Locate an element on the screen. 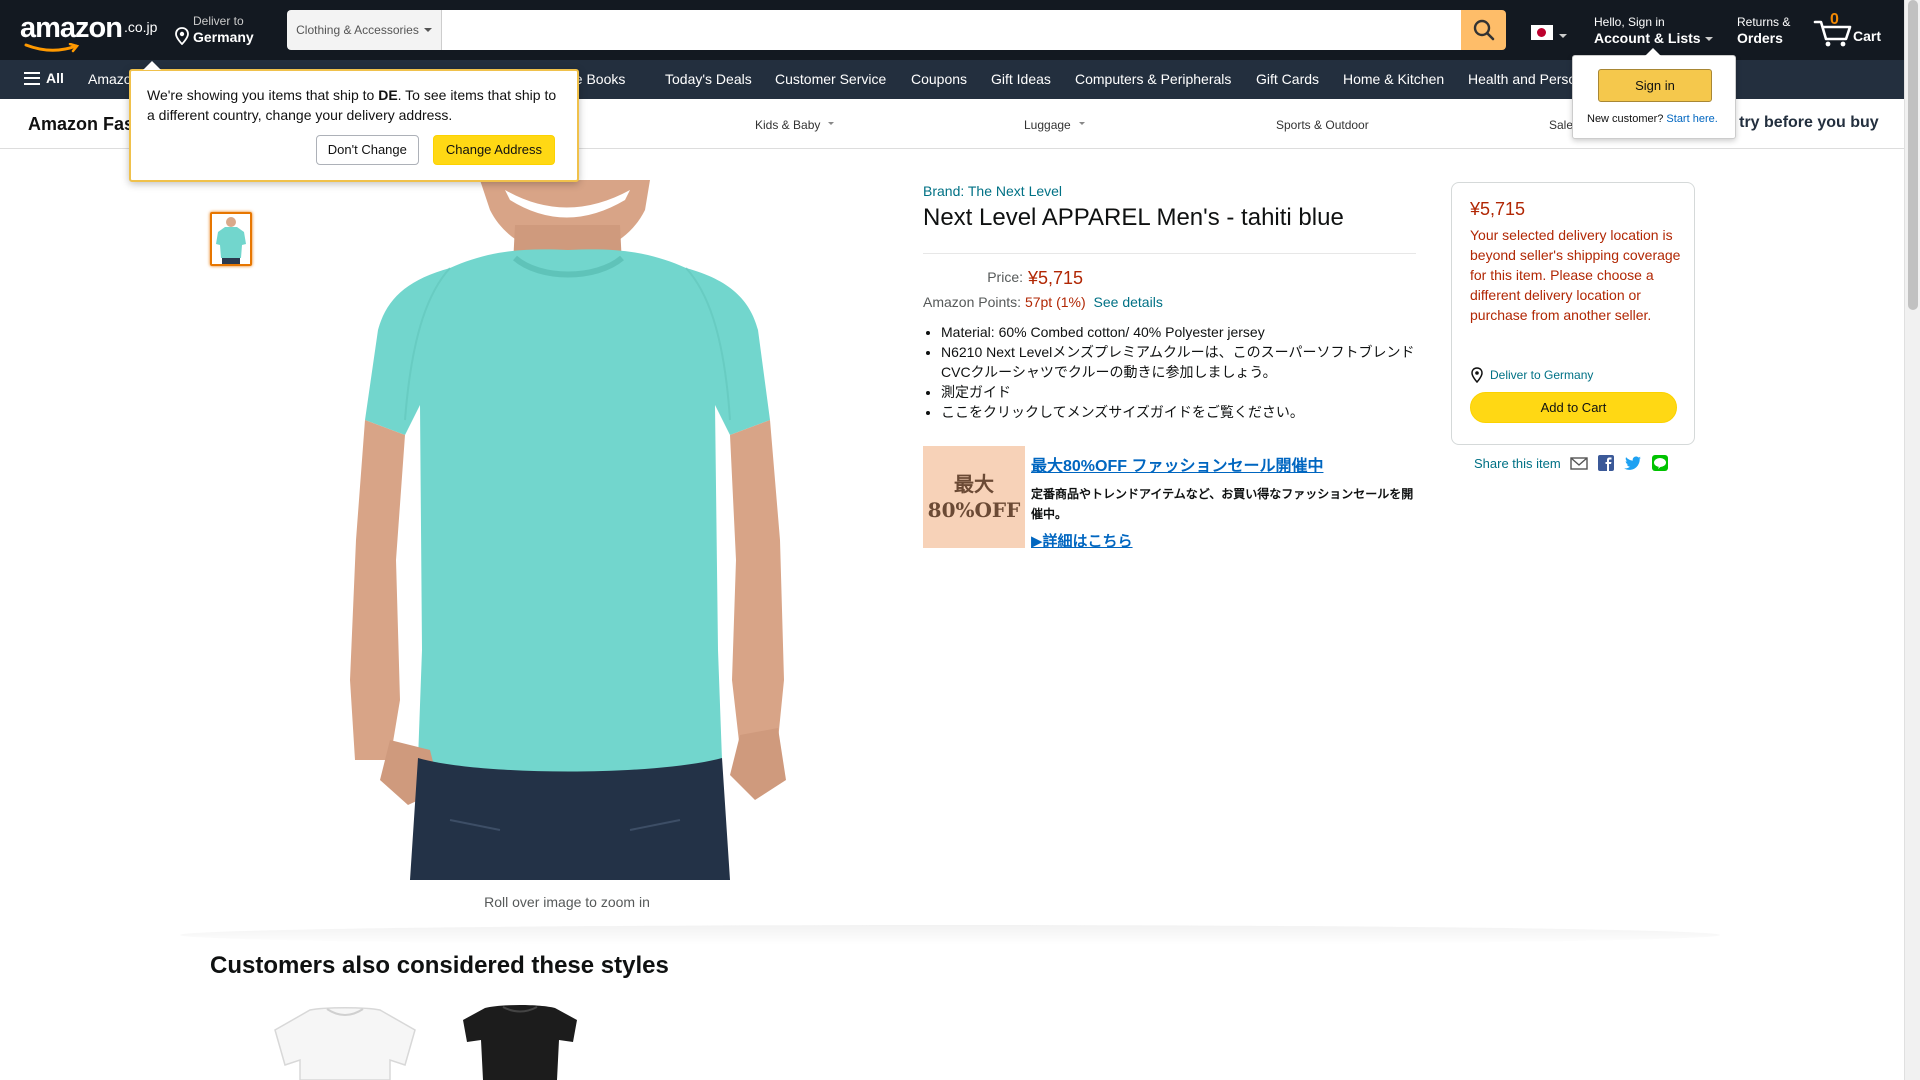 Image resolution: width=1920 pixels, height=1080 pixels. buybox-deliver-text: Deliver to Germany is located at coordinates (1542, 375).